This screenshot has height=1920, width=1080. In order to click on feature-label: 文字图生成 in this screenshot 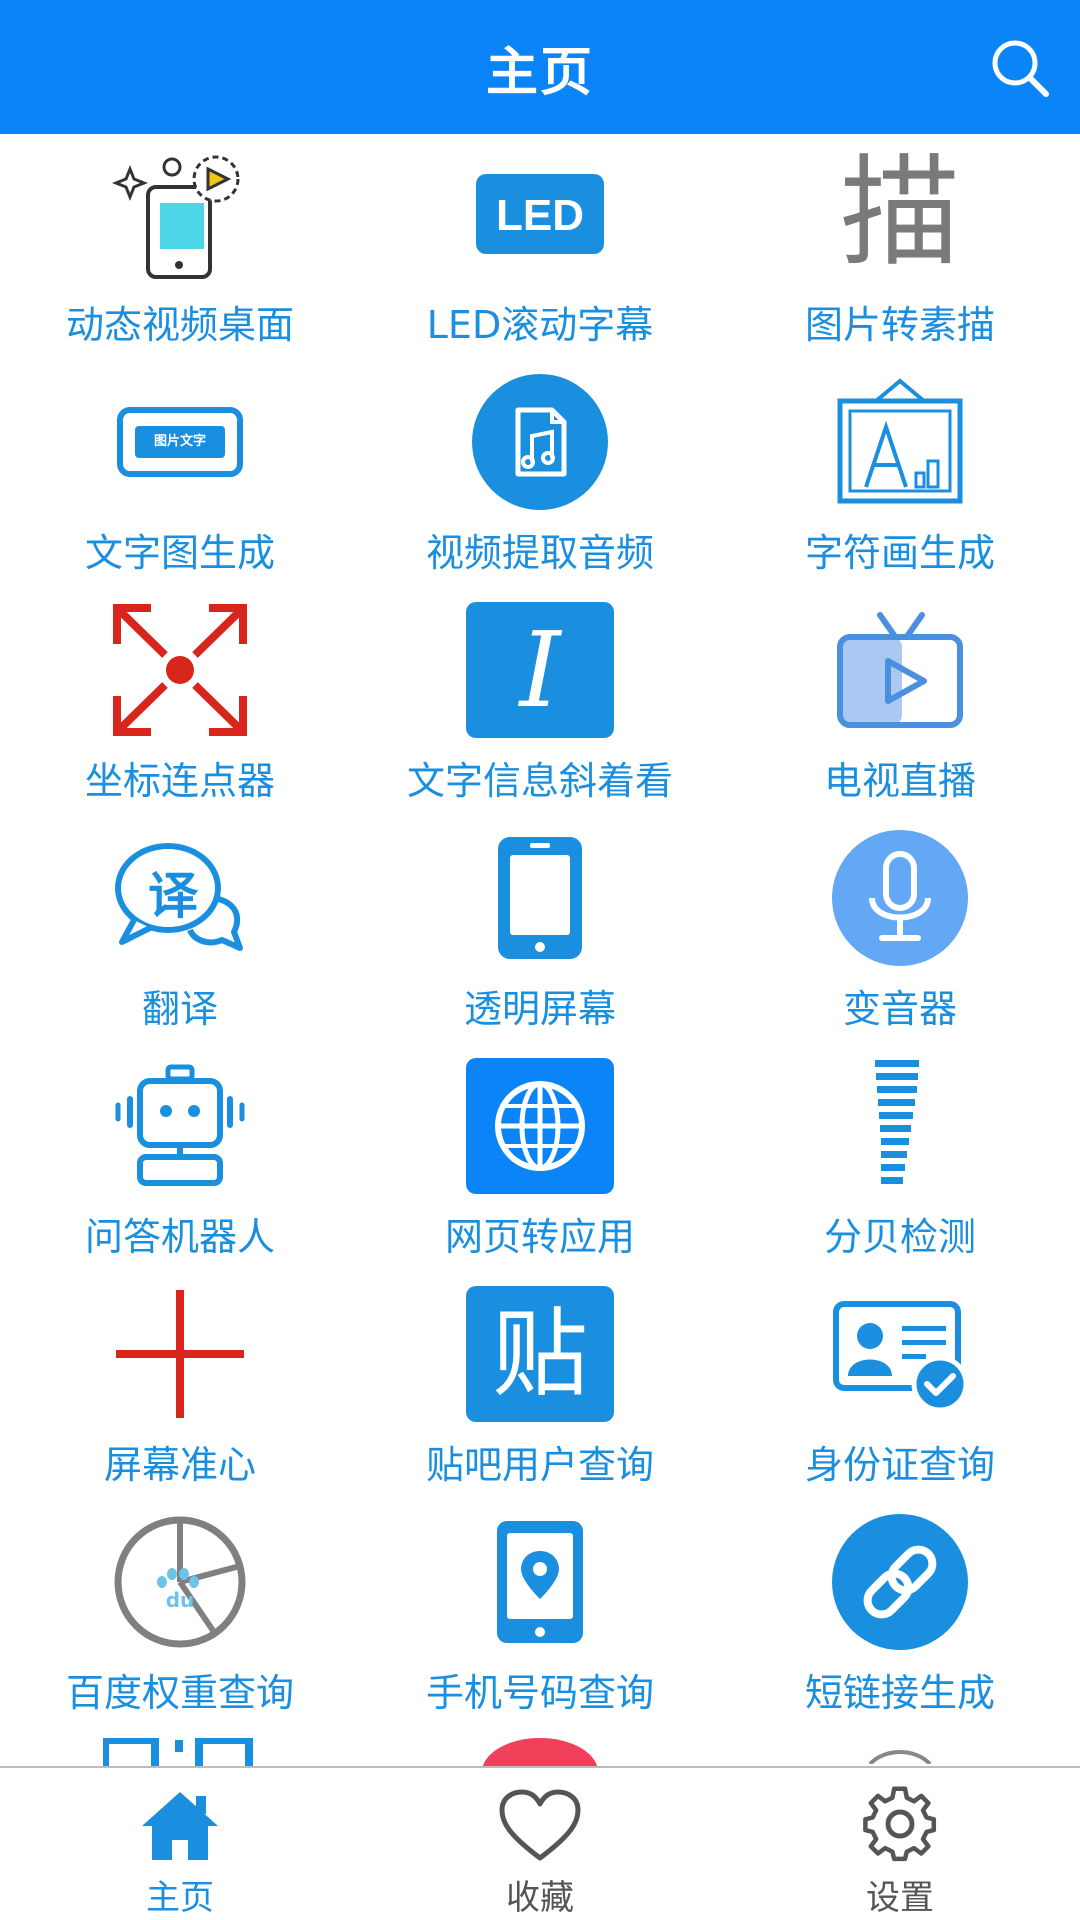, I will do `click(179, 553)`.